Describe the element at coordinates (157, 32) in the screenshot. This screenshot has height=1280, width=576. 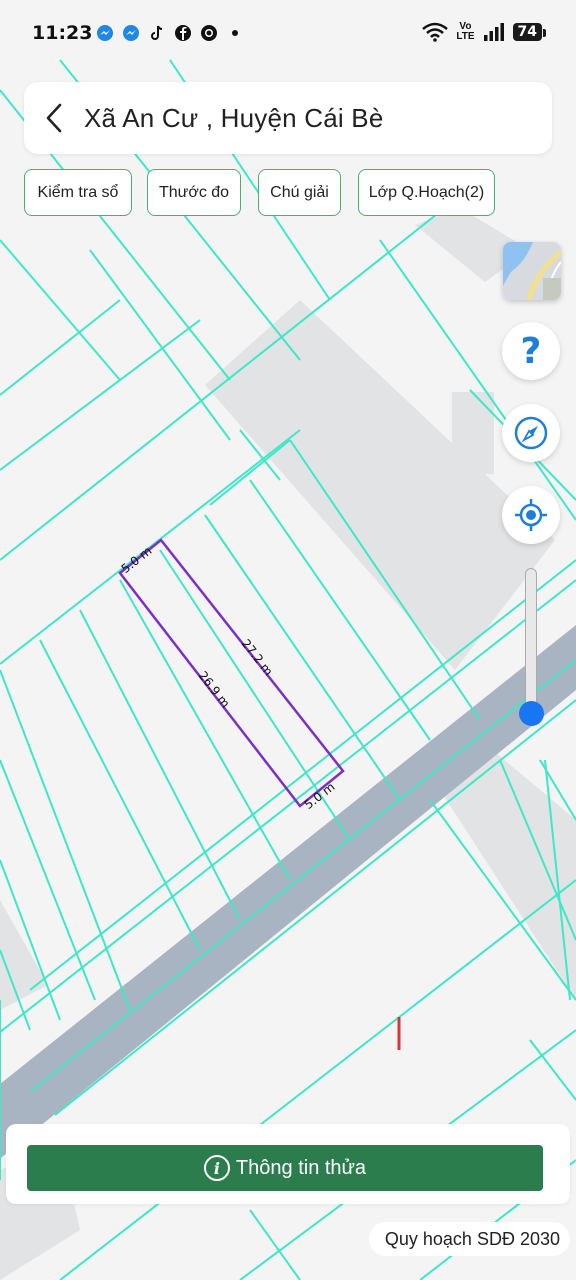
I see `tiktok-icon` at that location.